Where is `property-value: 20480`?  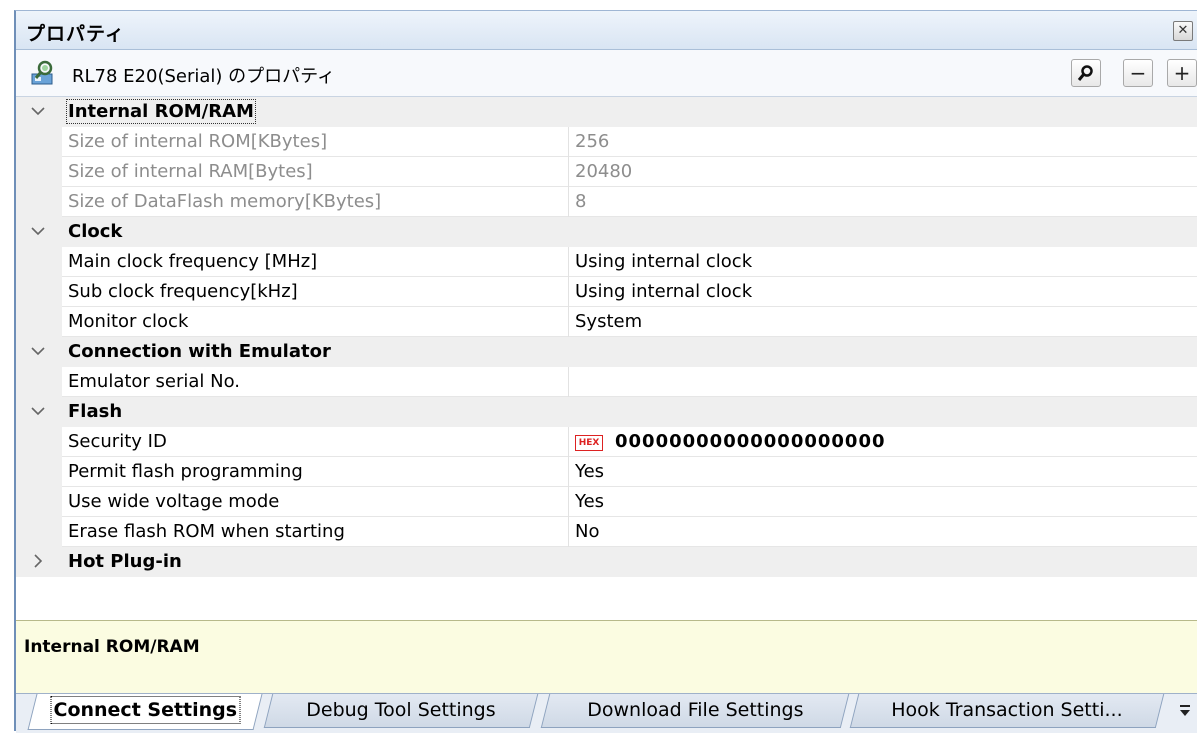 property-value: 20480 is located at coordinates (603, 171).